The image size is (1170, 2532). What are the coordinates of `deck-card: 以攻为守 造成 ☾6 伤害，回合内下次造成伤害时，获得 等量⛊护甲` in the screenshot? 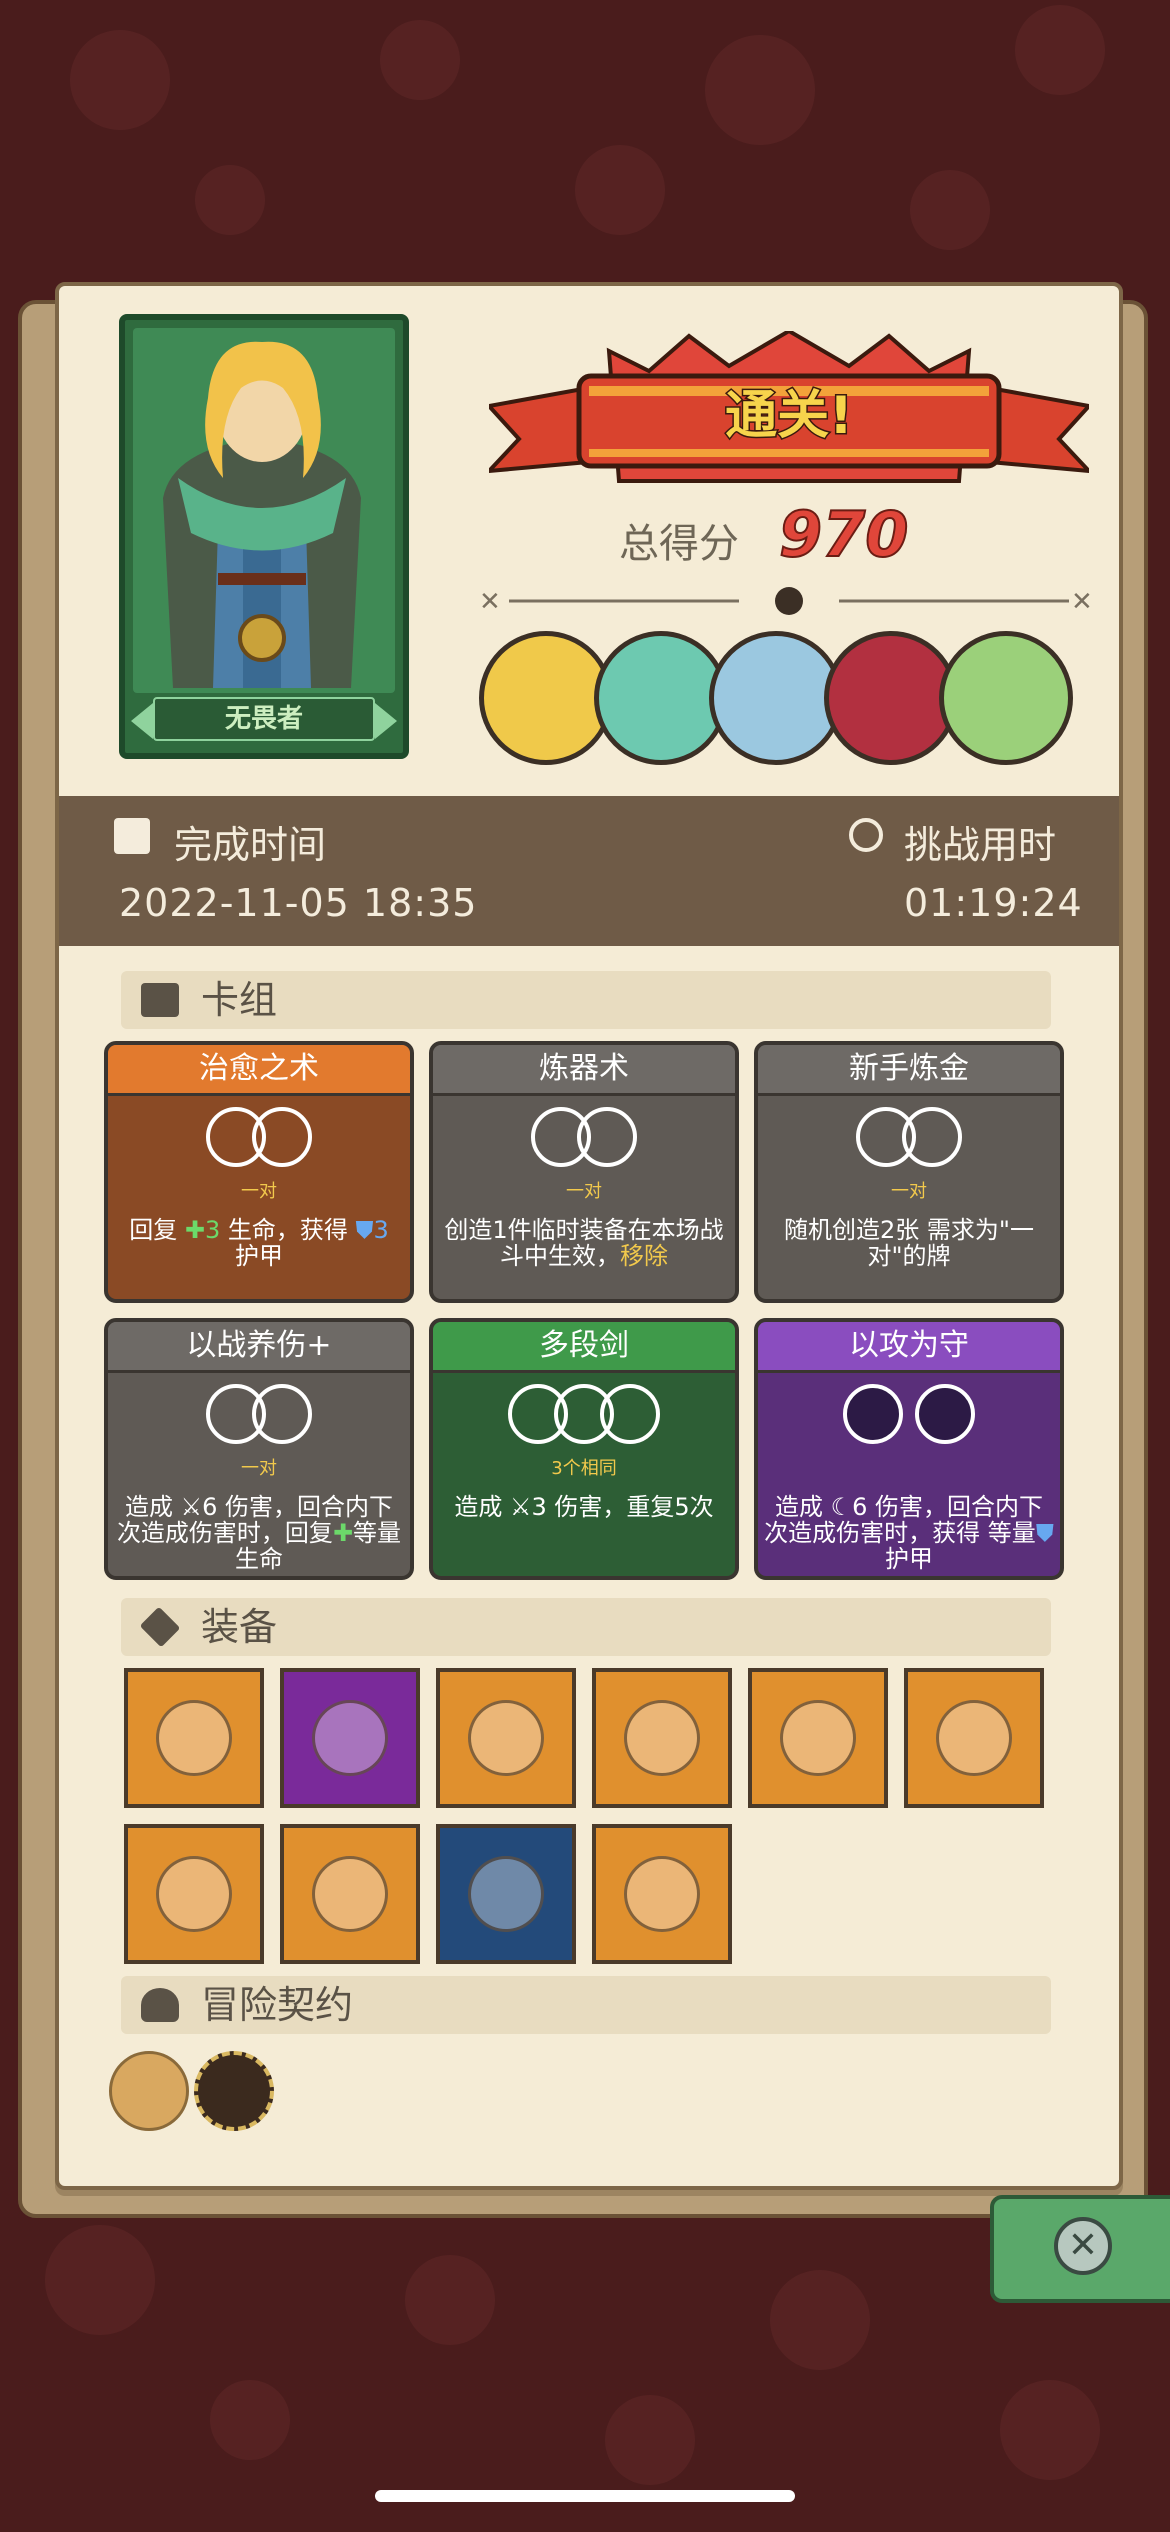 It's located at (909, 1449).